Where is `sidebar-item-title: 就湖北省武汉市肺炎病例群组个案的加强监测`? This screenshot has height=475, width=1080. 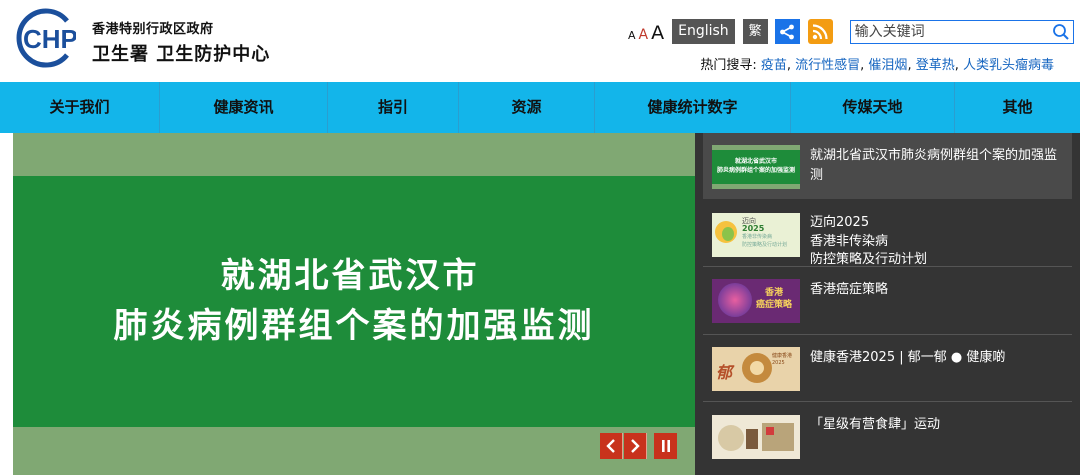
sidebar-item-title: 就湖北省武汉市肺炎病例群组个案的加强监测 is located at coordinates (934, 165).